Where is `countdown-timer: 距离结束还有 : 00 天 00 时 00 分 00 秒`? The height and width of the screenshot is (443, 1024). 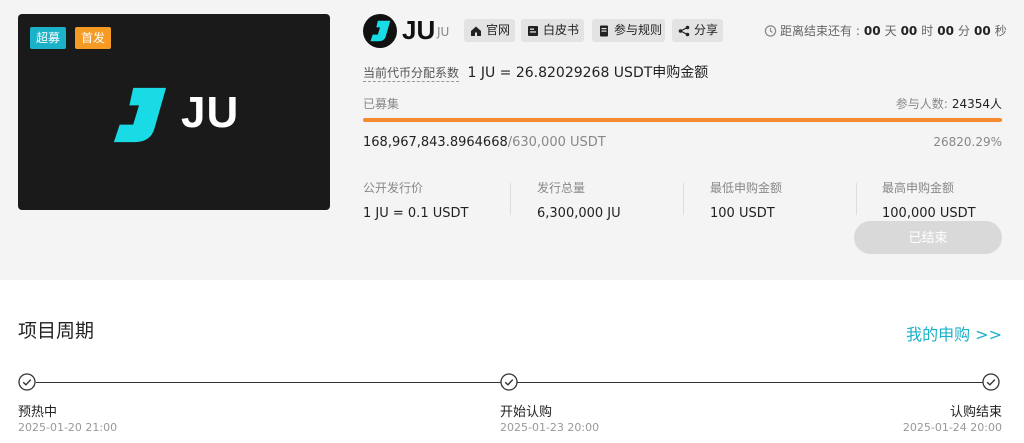 countdown-timer: 距离结束还有 : 00 天 00 时 00 分 00 秒 is located at coordinates (885, 30).